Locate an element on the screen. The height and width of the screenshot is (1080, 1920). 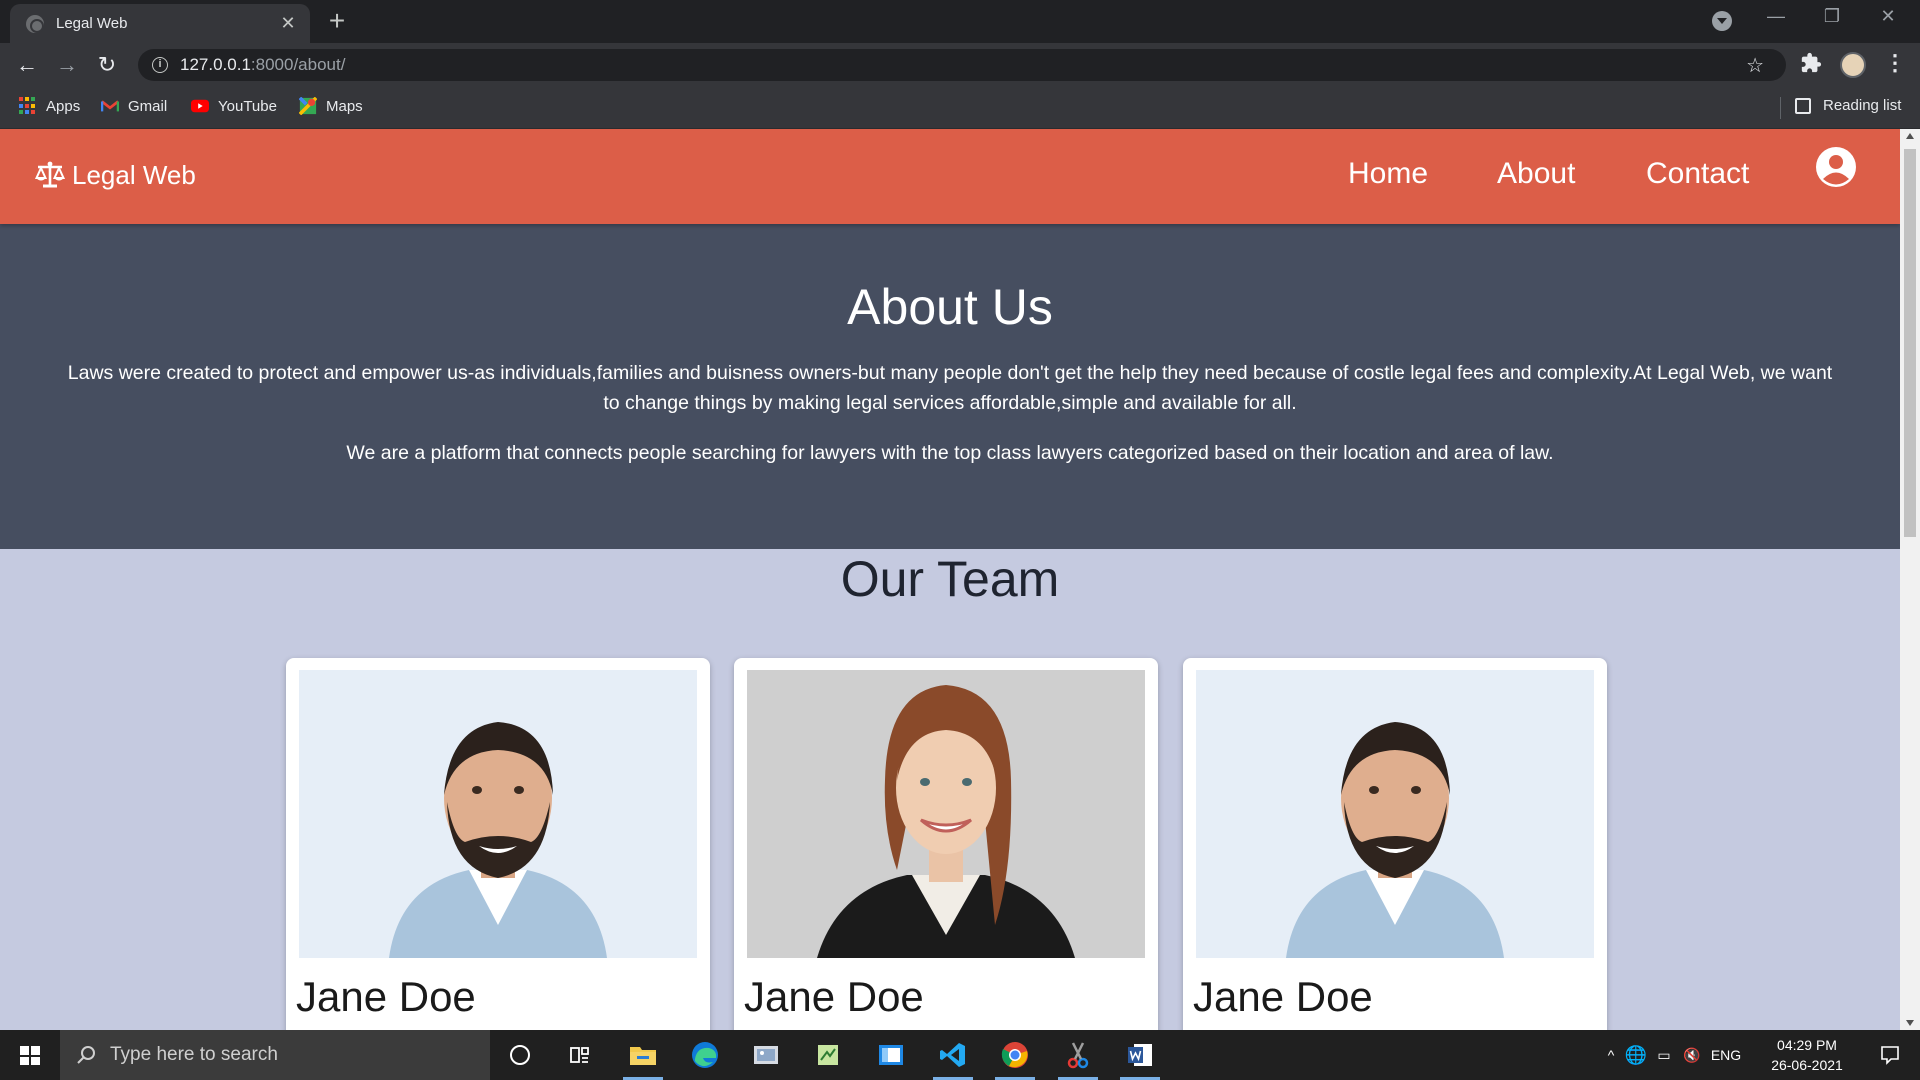
vscode-icon is located at coordinates (953, 1055).